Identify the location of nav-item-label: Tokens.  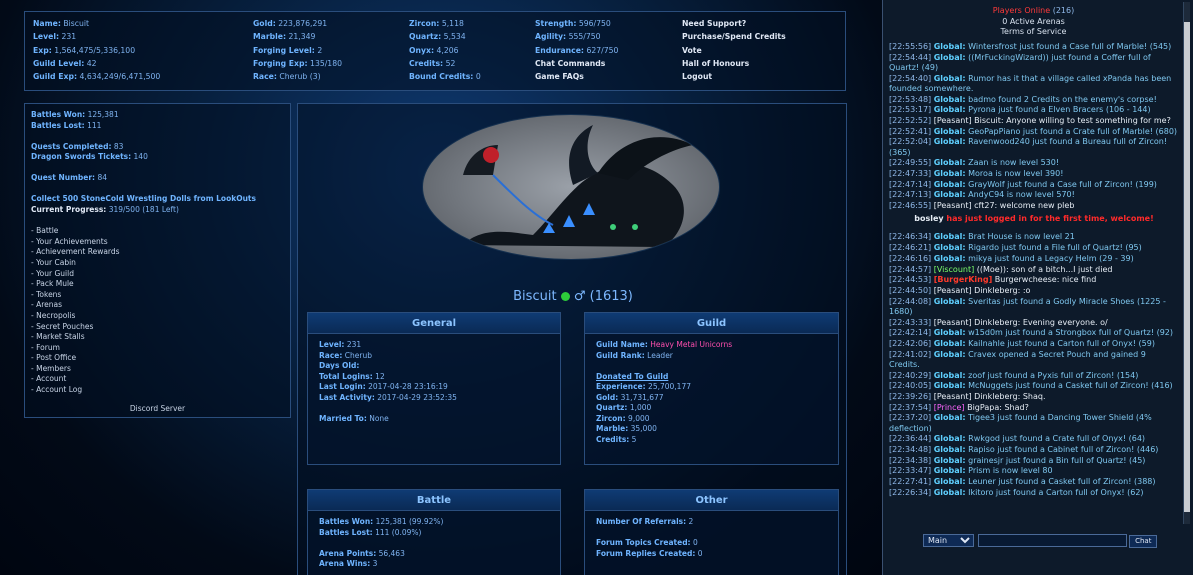
(48, 294).